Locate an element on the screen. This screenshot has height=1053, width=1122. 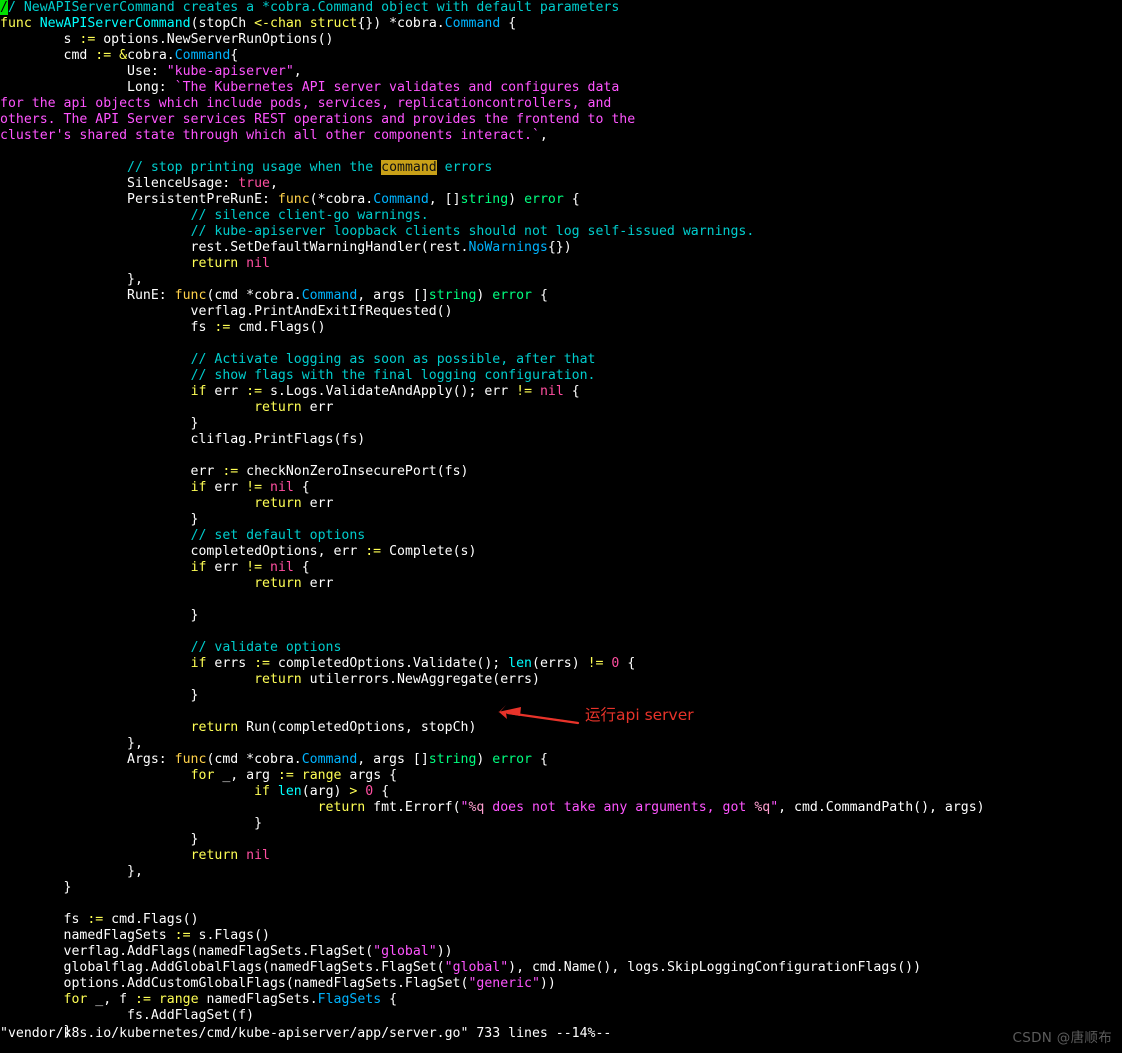
code-token: <- is located at coordinates (262, 23).